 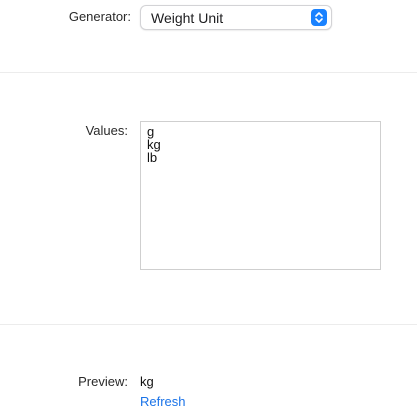 I want to click on up-down-chevron-icon, so click(x=319, y=17).